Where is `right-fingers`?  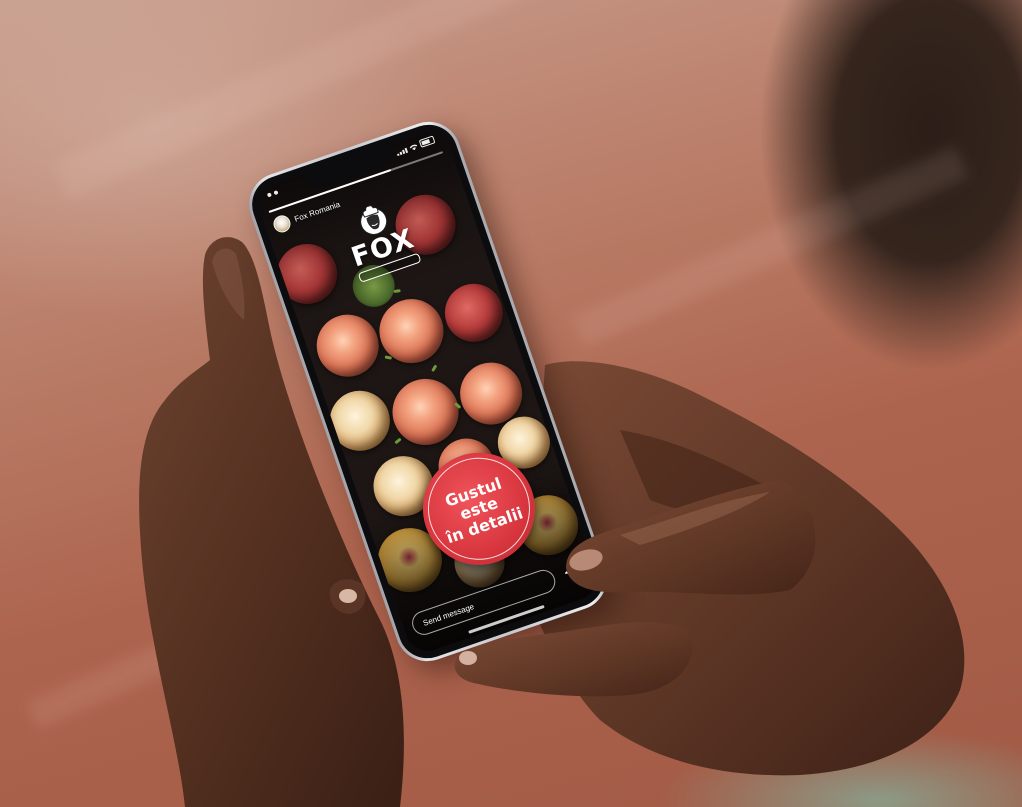
right-fingers is located at coordinates (573, 659).